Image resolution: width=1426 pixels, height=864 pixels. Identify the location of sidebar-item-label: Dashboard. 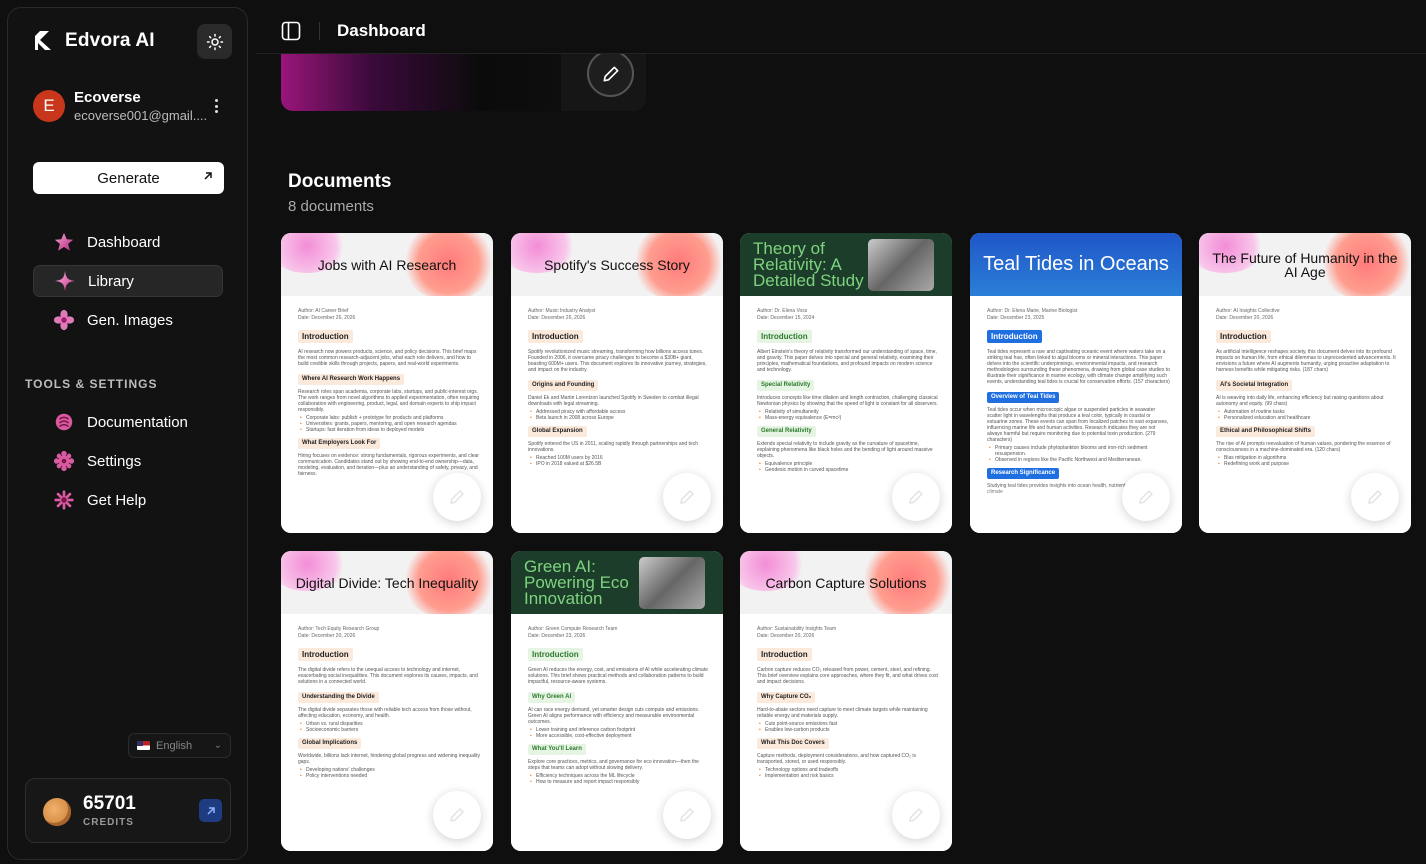
(124, 242).